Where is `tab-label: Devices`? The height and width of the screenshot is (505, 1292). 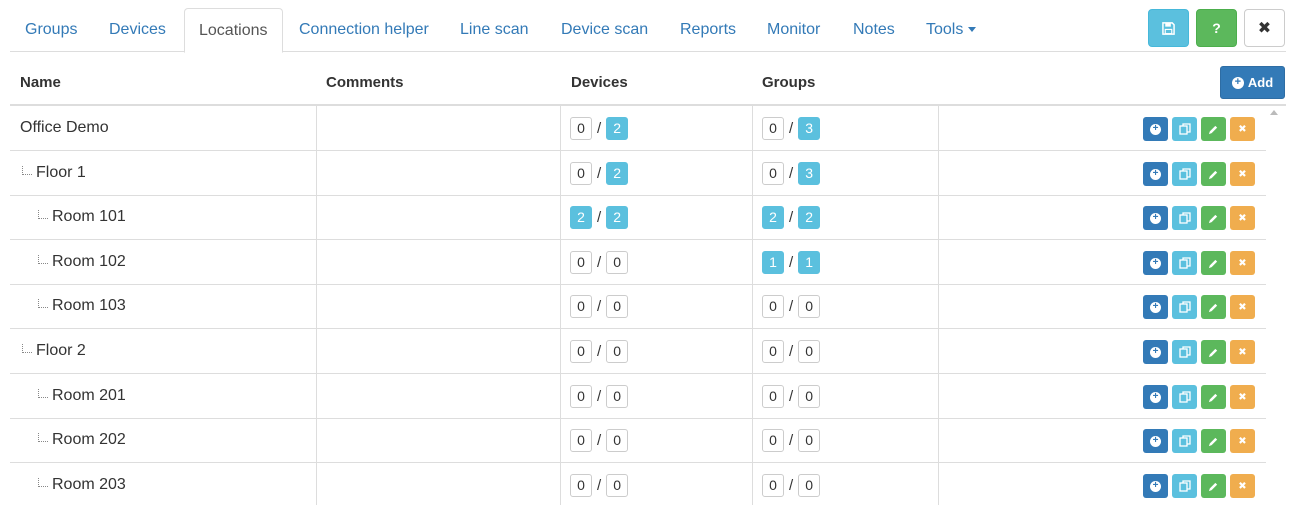
tab-label: Devices is located at coordinates (137, 29).